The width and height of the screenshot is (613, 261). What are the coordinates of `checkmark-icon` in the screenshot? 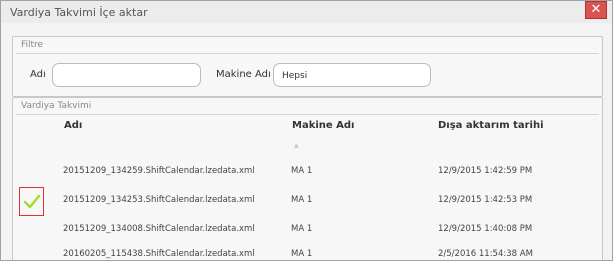 It's located at (32, 201).